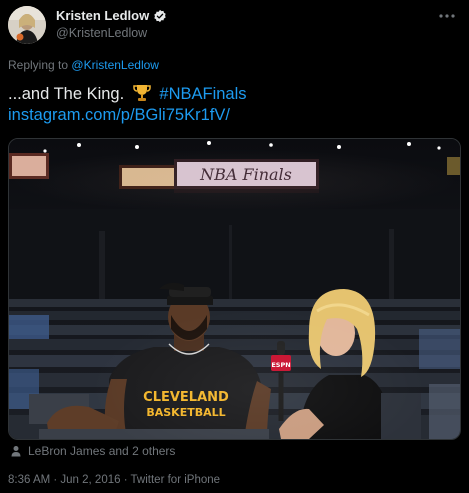  Describe the element at coordinates (102, 15) in the screenshot. I see `author-name: Kristen Ledlow` at that location.